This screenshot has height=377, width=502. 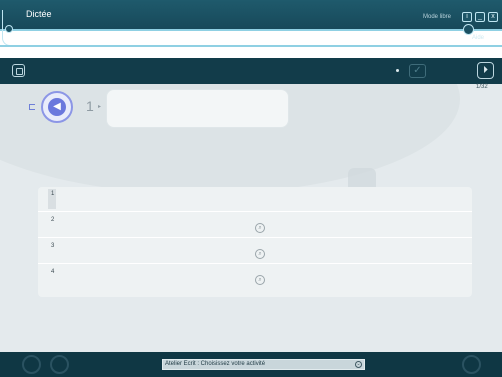 I want to click on chevron-down-icon: ⌄, so click(x=358, y=364).